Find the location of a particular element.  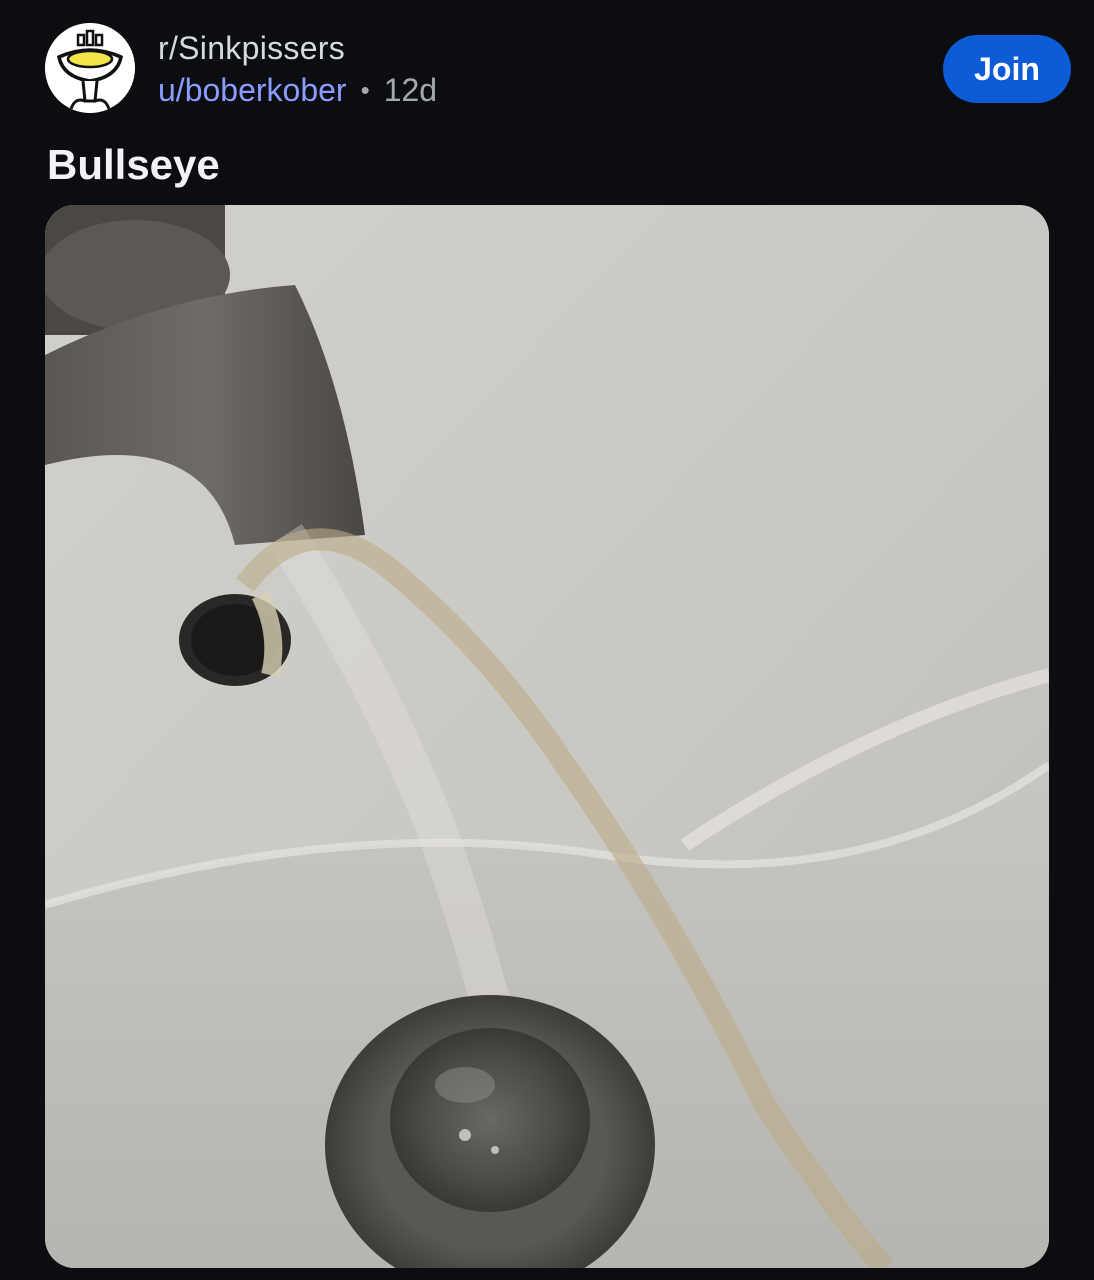

join-button: Join is located at coordinates (1007, 69).